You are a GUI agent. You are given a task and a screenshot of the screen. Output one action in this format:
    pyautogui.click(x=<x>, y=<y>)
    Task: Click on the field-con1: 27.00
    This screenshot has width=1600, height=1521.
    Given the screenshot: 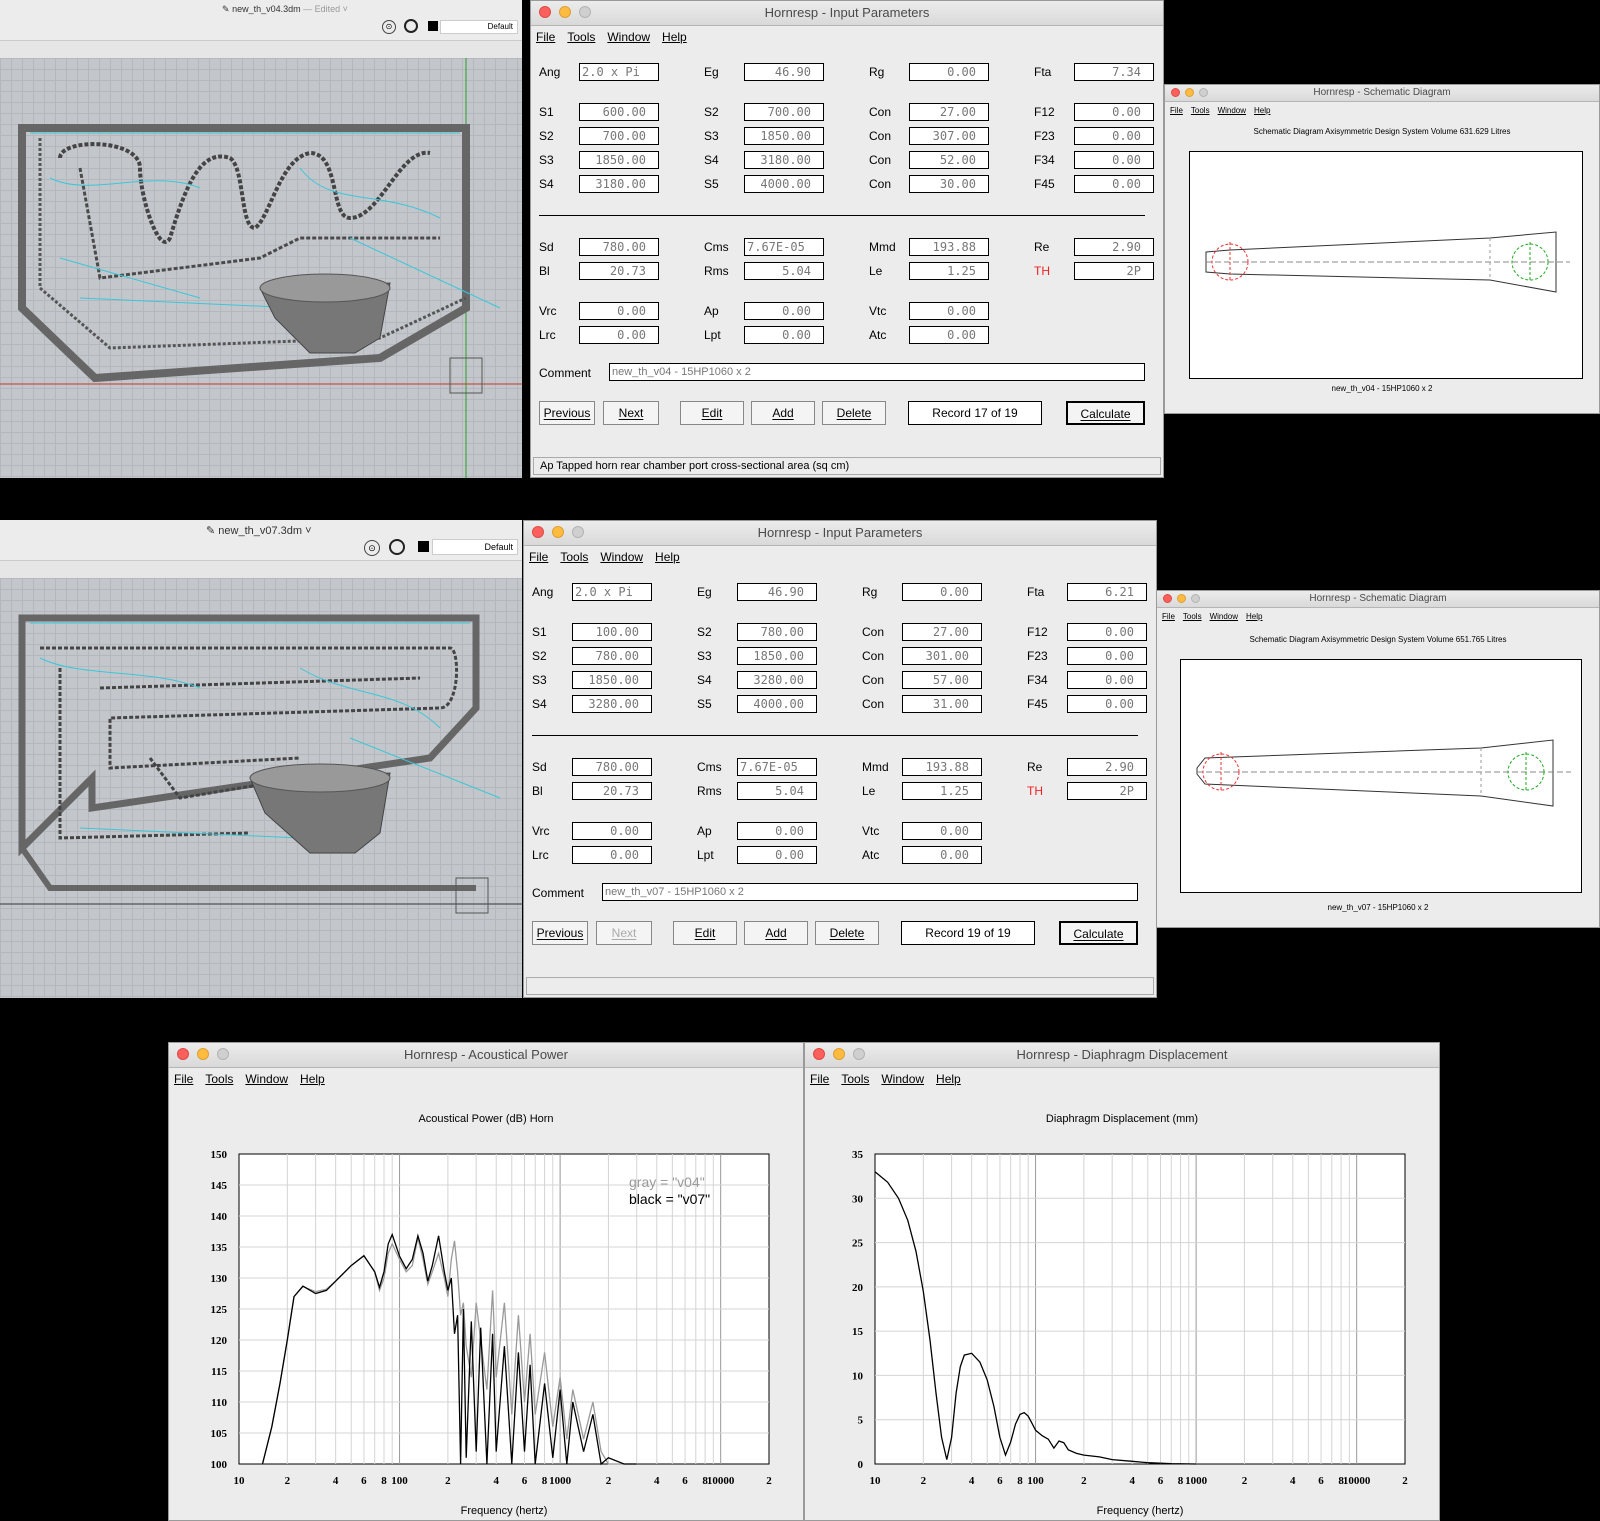 What is the action you would take?
    pyautogui.click(x=949, y=112)
    